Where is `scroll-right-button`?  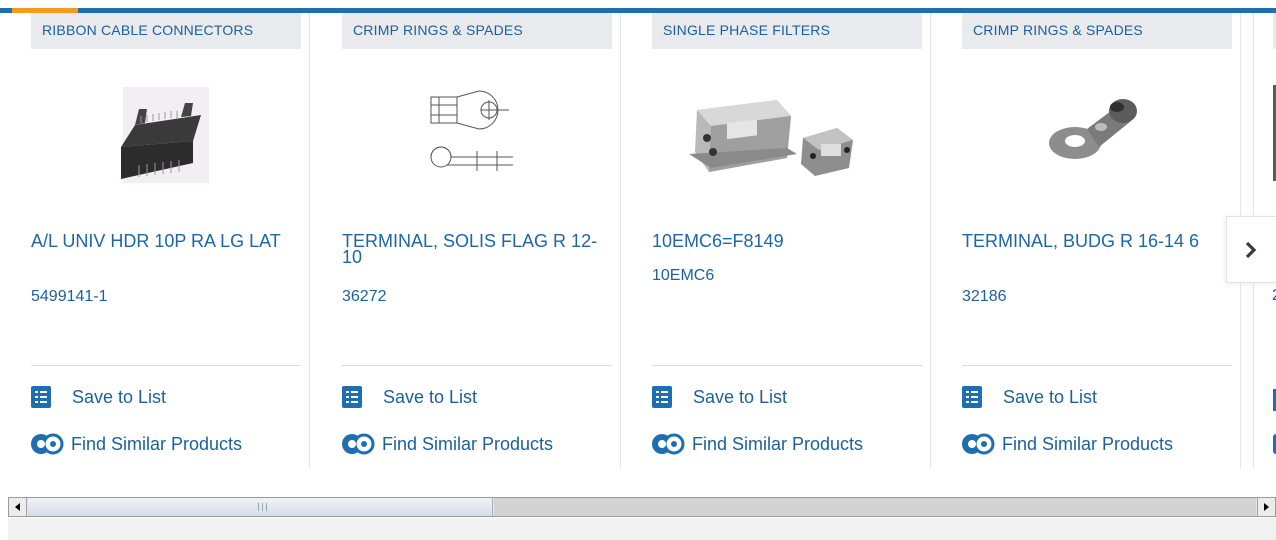 scroll-right-button is located at coordinates (1266, 507).